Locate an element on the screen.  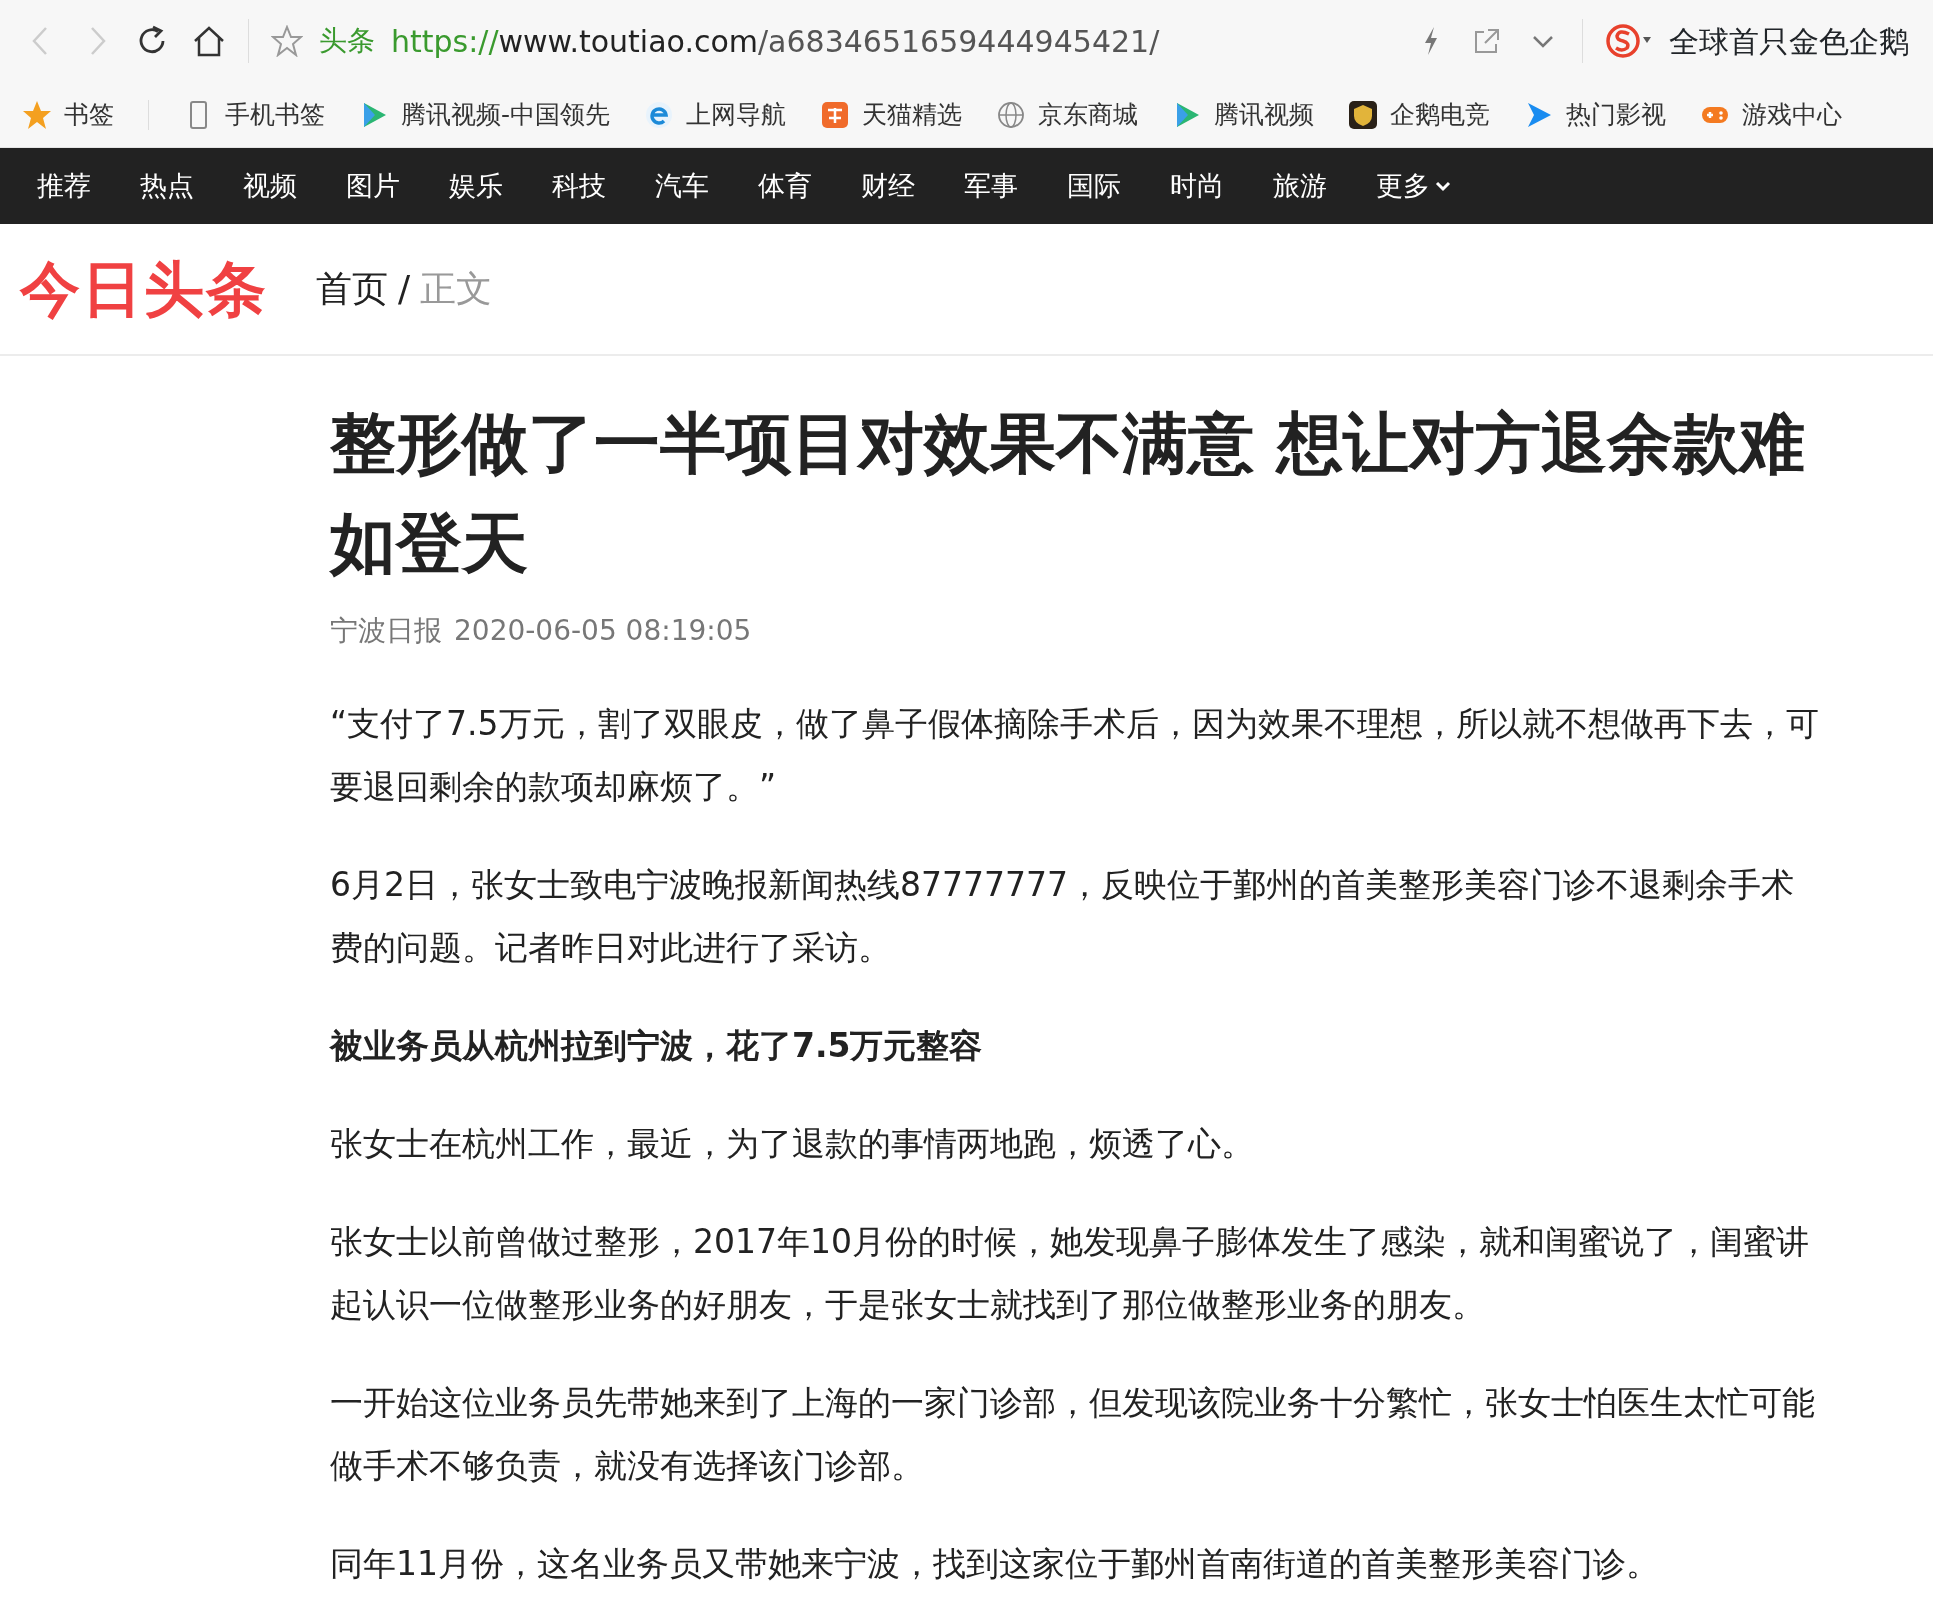
breadcrumb-link: 首页 is located at coordinates (352, 289).